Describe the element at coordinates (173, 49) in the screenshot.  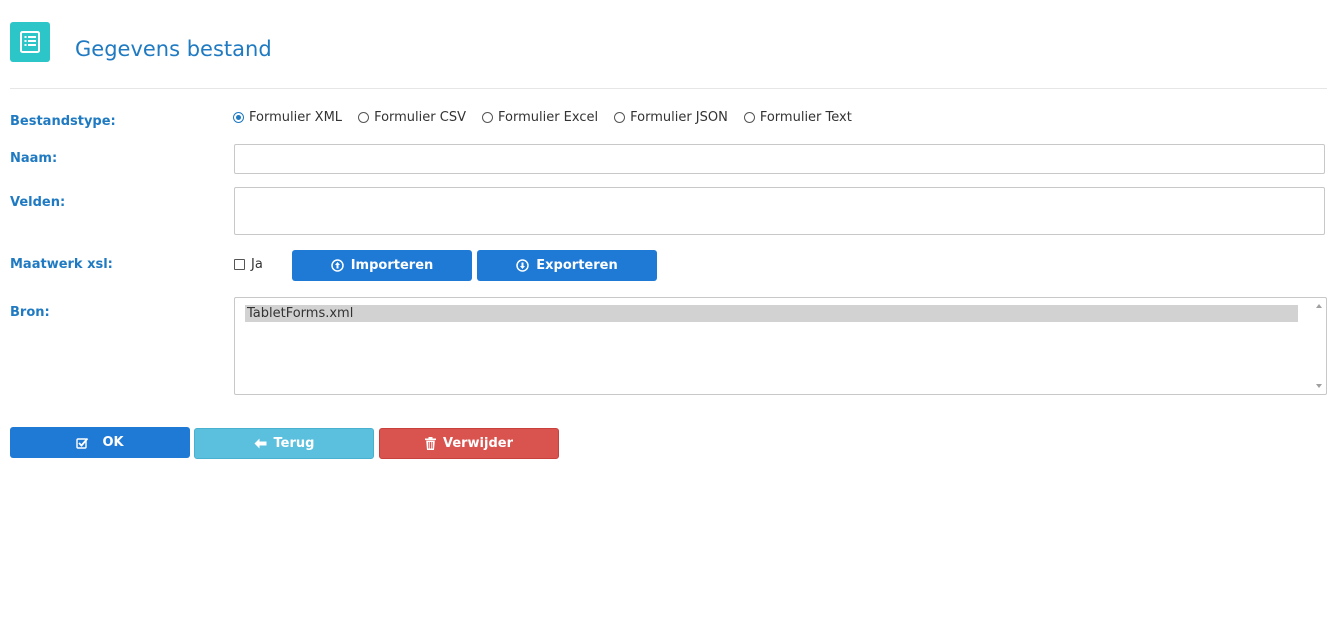
I see `page-title: Gegevens bestand` at that location.